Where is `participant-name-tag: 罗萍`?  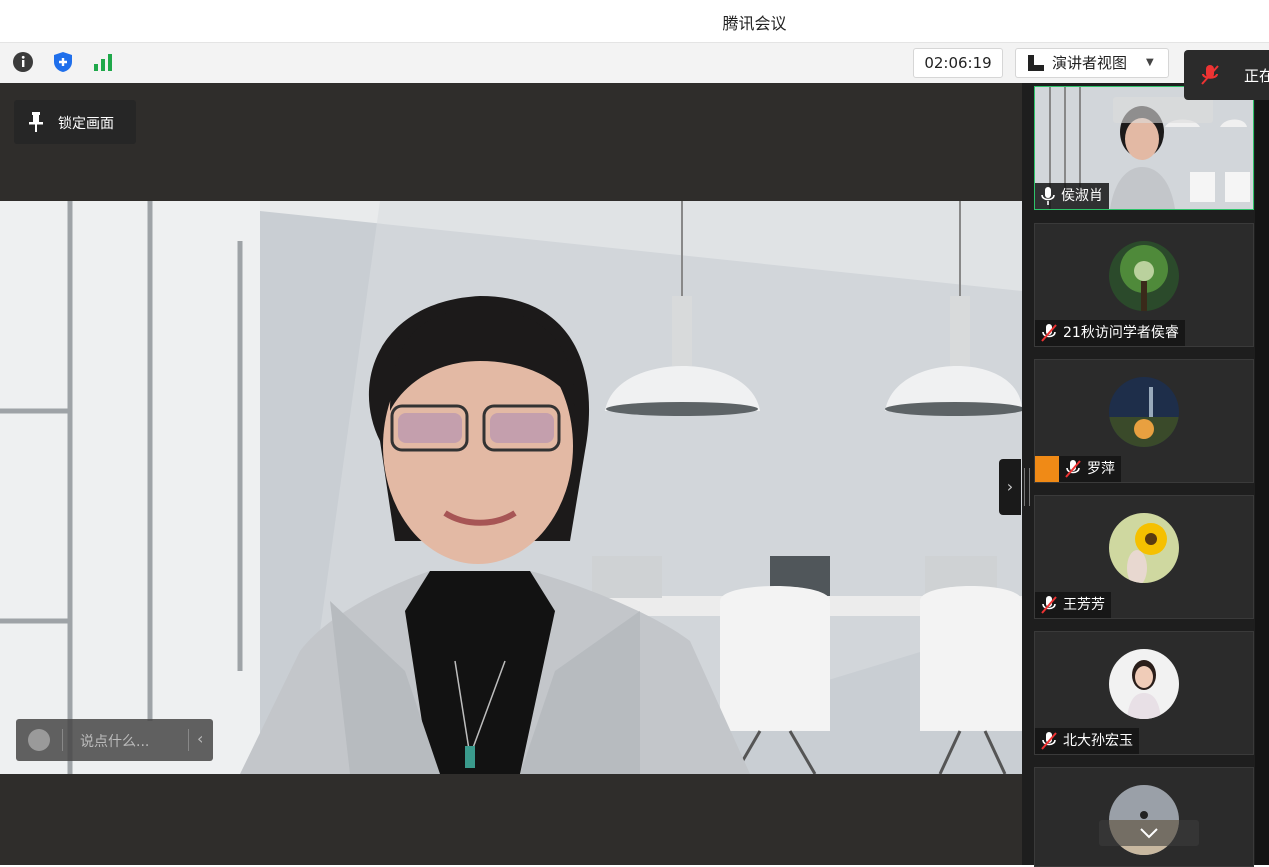
participant-name-tag: 罗萍 is located at coordinates (1078, 469).